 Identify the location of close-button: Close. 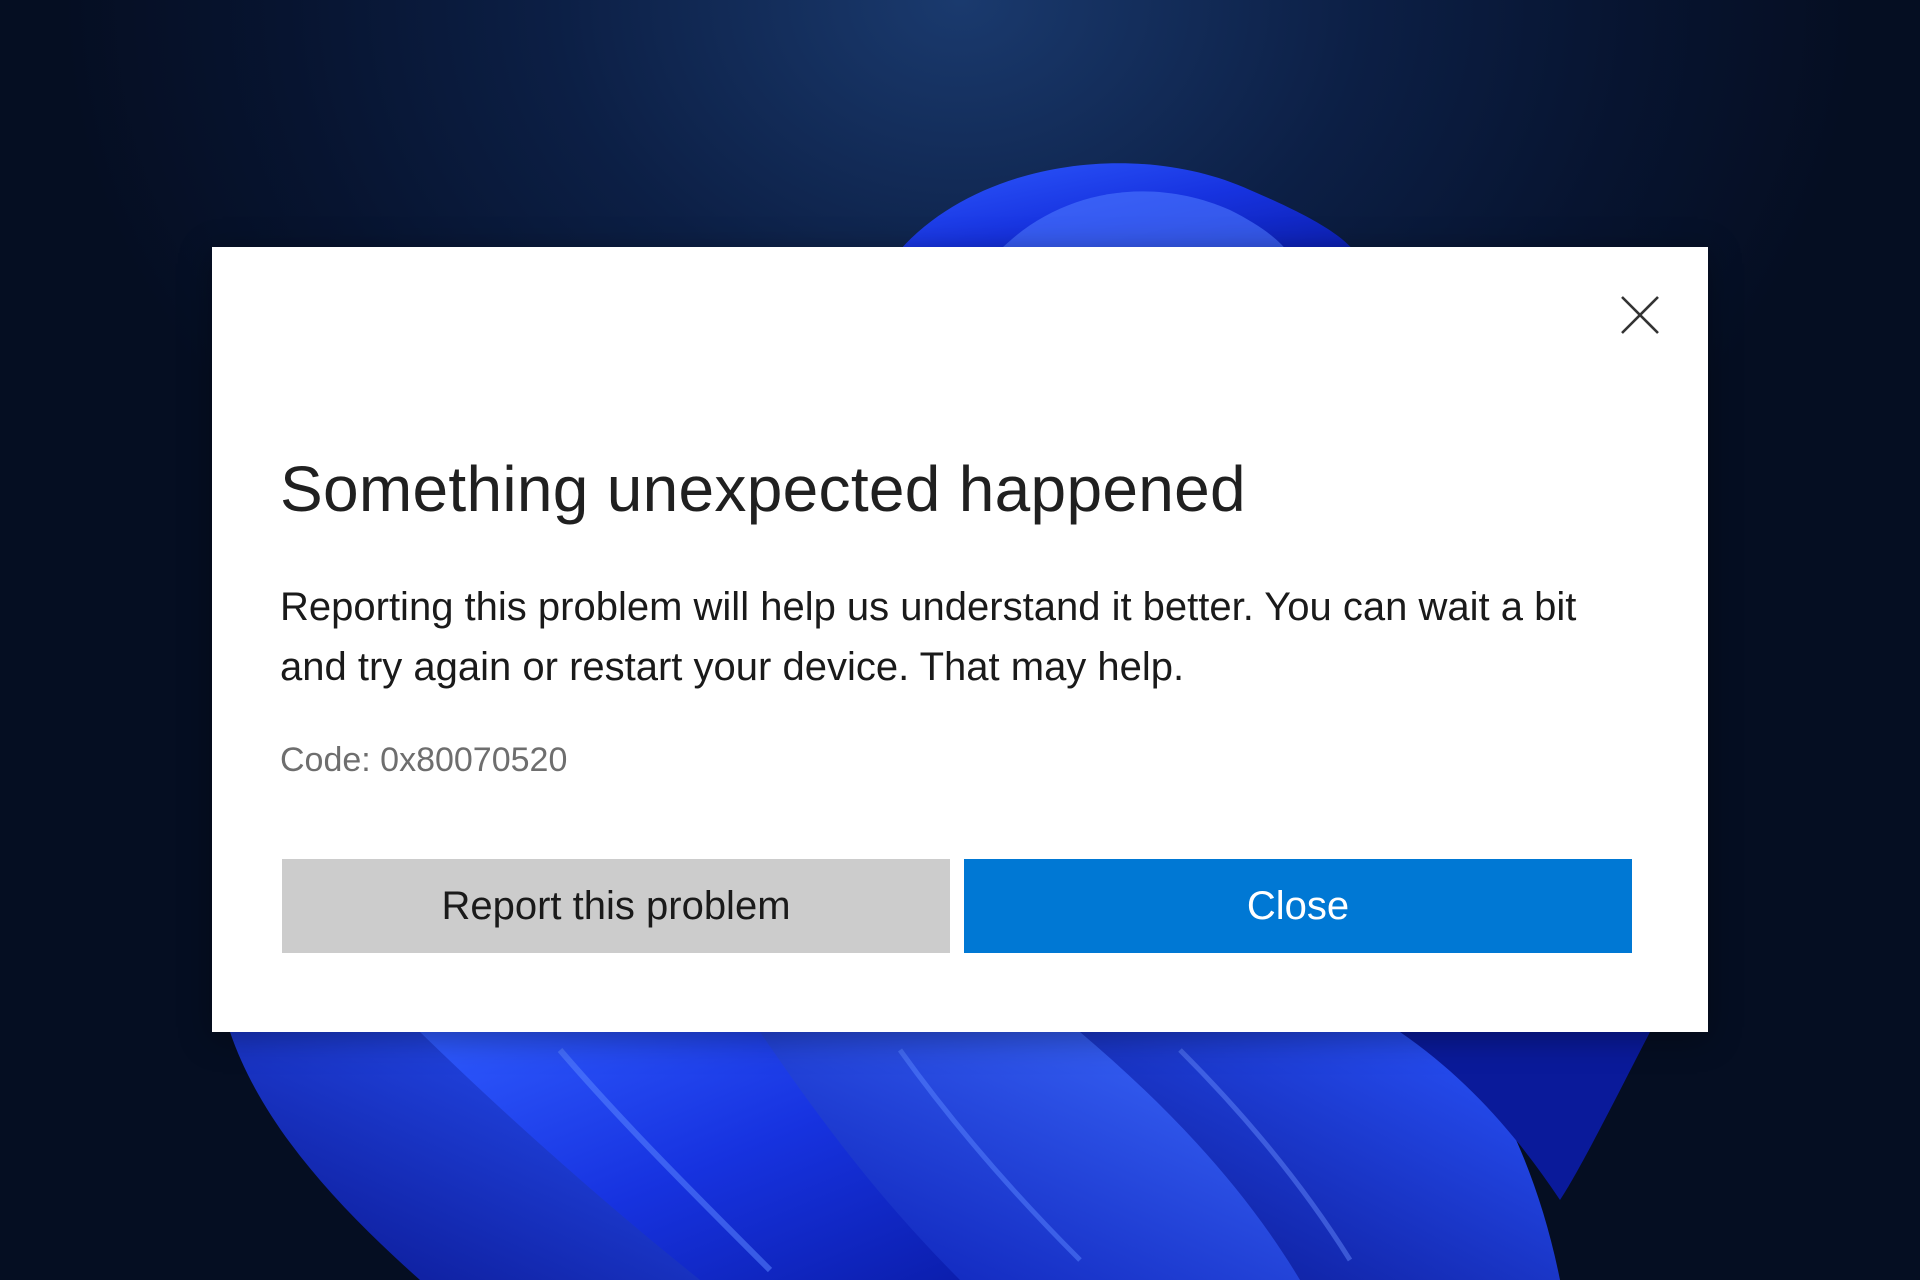
(1298, 906).